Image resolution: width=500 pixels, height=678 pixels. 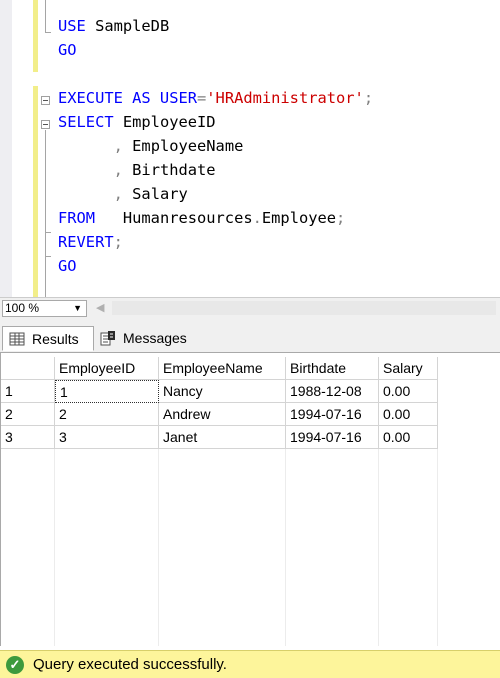 I want to click on sql-keyword: EXECUTE AS USER, so click(x=127, y=98).